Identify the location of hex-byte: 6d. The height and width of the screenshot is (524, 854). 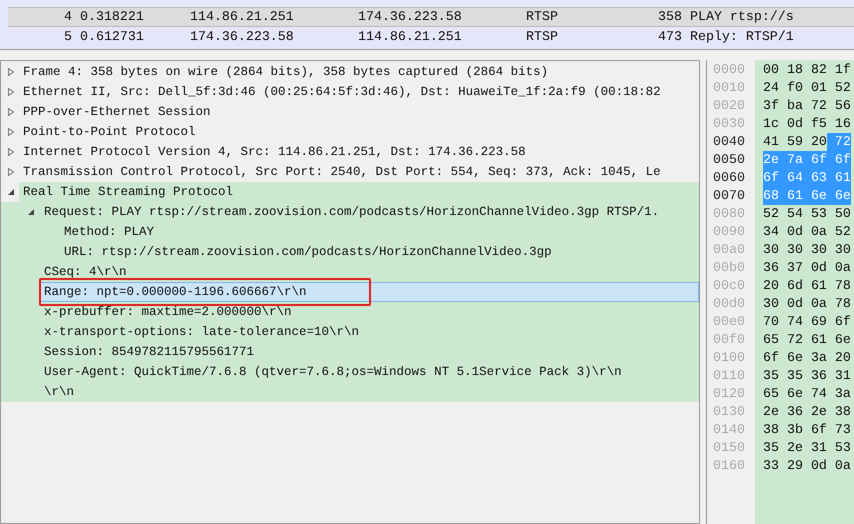
(790, 286).